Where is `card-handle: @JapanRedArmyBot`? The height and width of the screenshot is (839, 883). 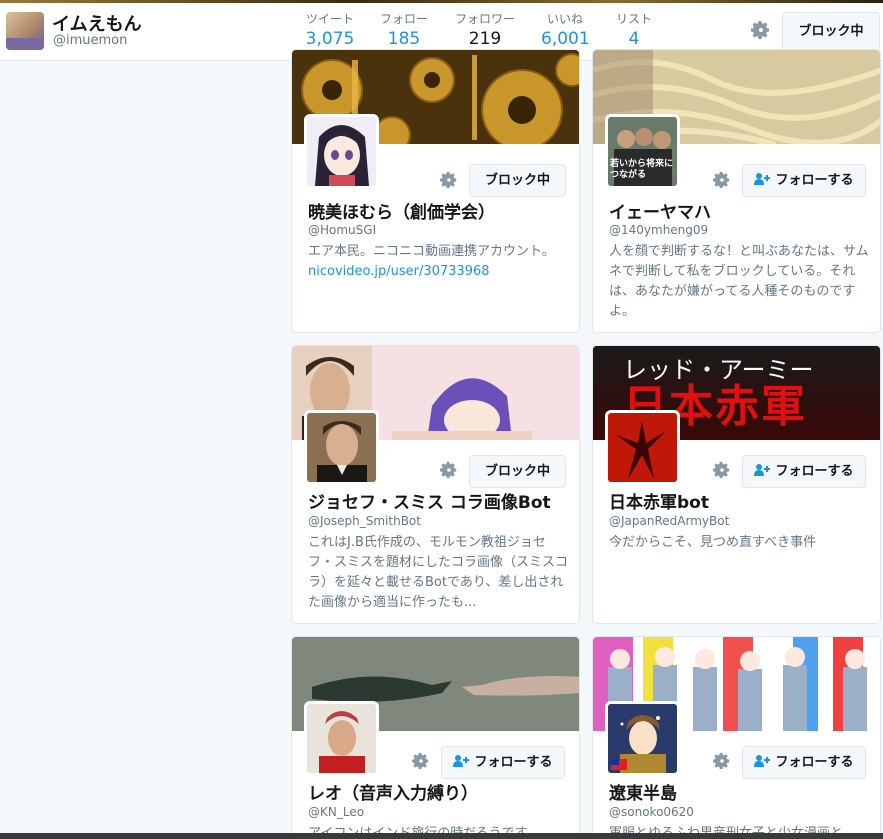
card-handle: @JapanRedArmyBot is located at coordinates (669, 521).